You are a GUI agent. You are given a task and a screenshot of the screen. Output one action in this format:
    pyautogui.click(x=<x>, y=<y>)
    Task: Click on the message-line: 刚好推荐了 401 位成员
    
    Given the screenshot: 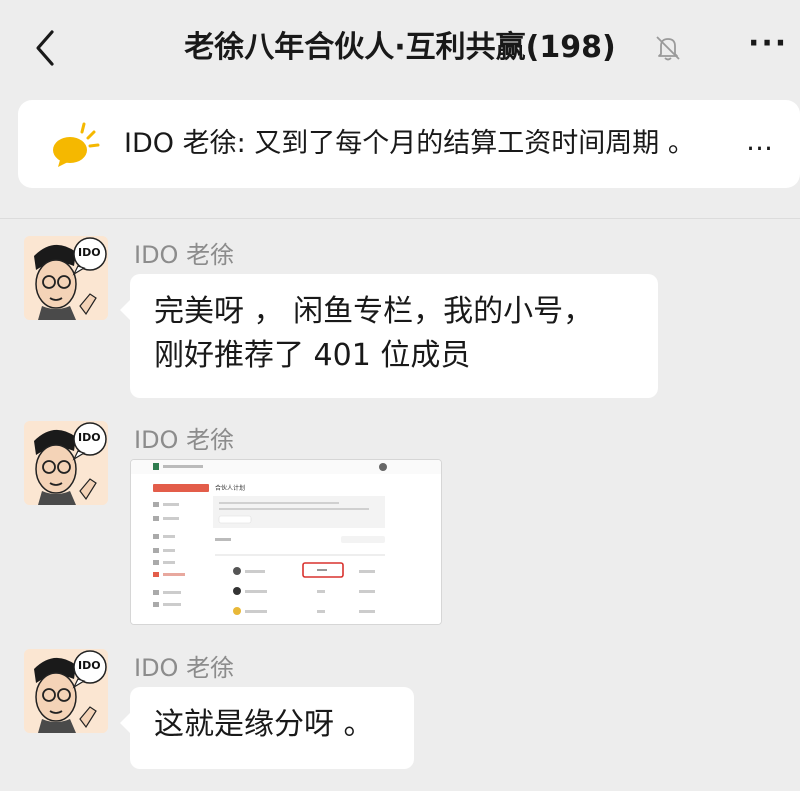 What is the action you would take?
    pyautogui.click(x=312, y=355)
    